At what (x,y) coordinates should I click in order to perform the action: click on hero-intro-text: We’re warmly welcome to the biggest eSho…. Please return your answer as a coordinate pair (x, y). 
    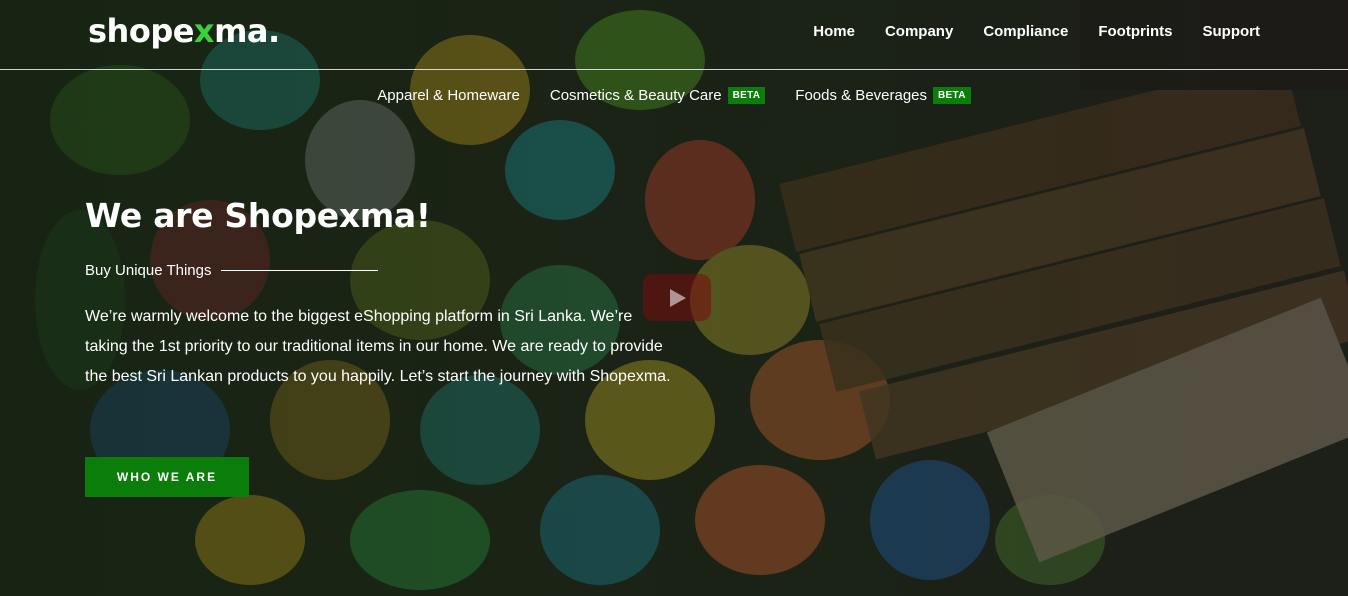
    Looking at the image, I should click on (378, 346).